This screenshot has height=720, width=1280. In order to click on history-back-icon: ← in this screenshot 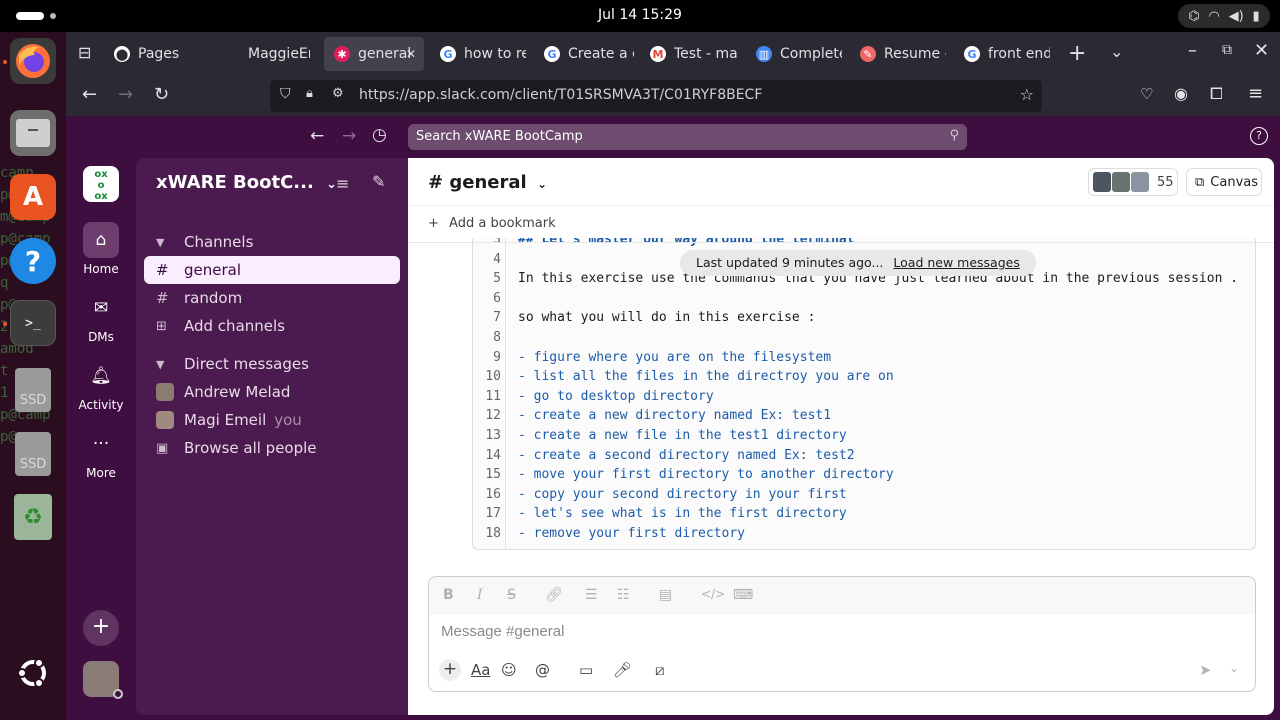, I will do `click(317, 136)`.